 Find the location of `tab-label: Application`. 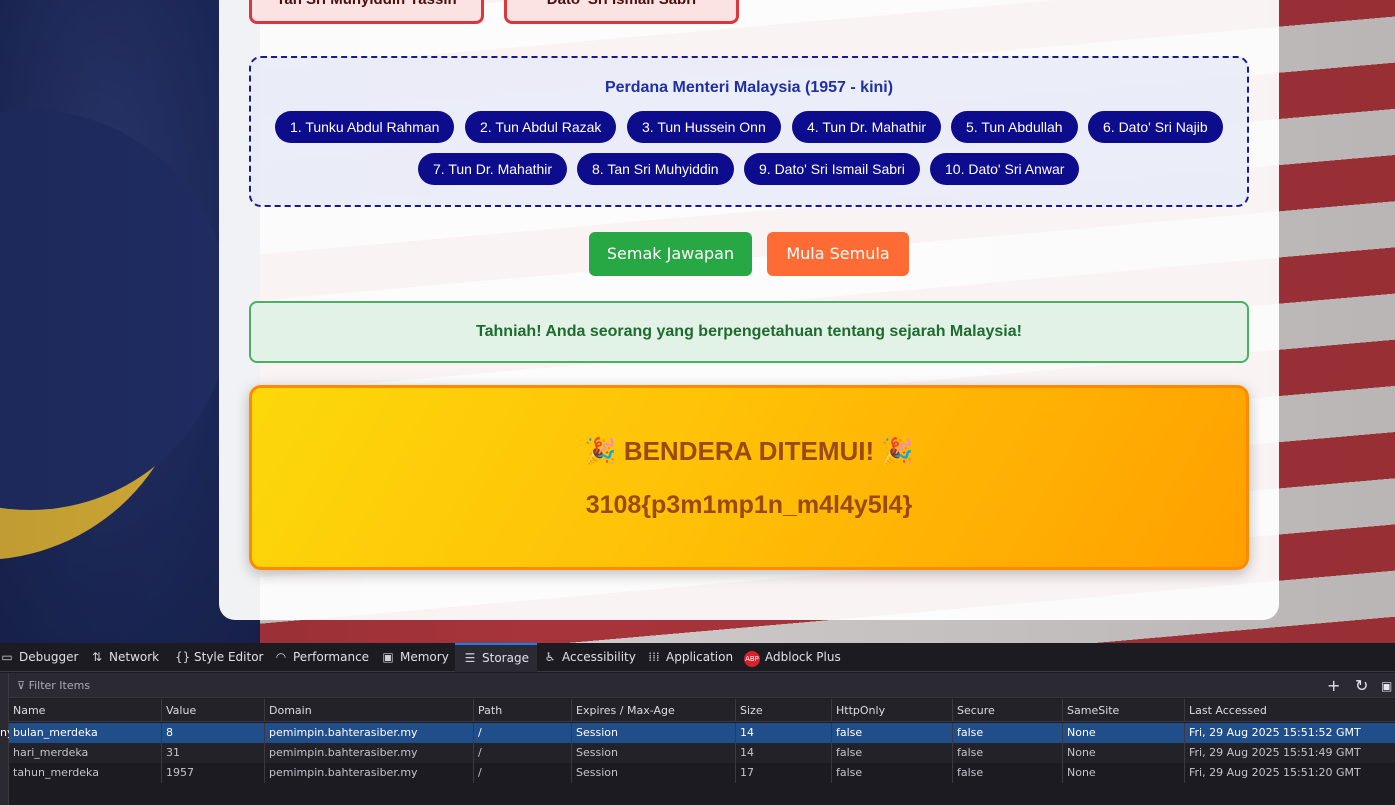

tab-label: Application is located at coordinates (700, 657).